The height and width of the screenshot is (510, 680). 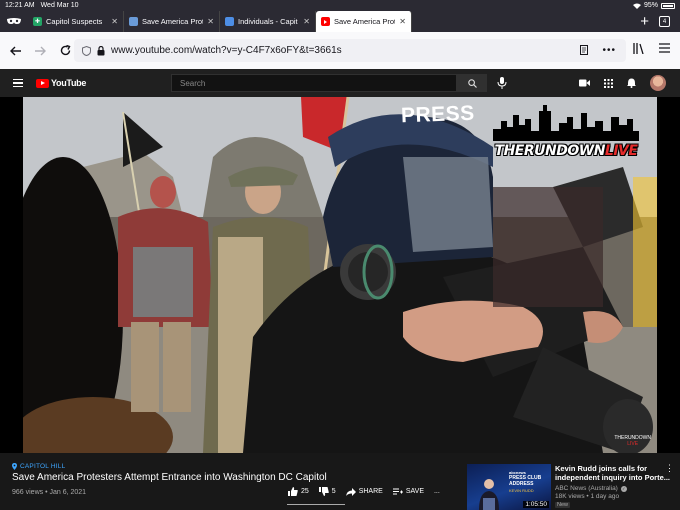 I want to click on back-arrow-icon, so click(x=15, y=51).